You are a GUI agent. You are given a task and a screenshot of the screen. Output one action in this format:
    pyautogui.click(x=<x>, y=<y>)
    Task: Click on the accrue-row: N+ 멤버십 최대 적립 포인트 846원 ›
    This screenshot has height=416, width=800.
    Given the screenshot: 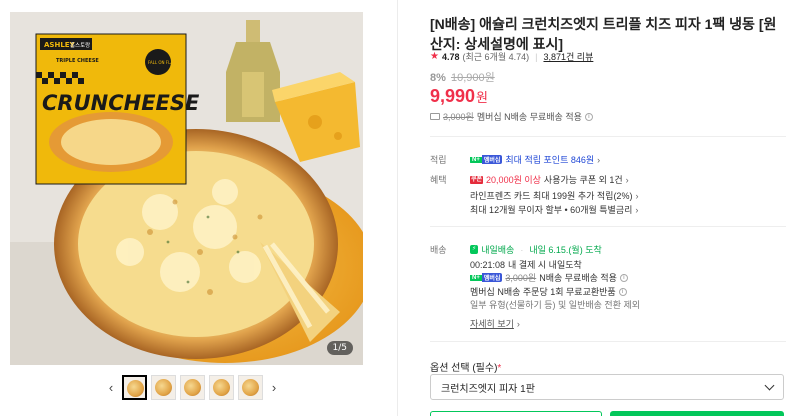 What is the action you would take?
    pyautogui.click(x=535, y=159)
    